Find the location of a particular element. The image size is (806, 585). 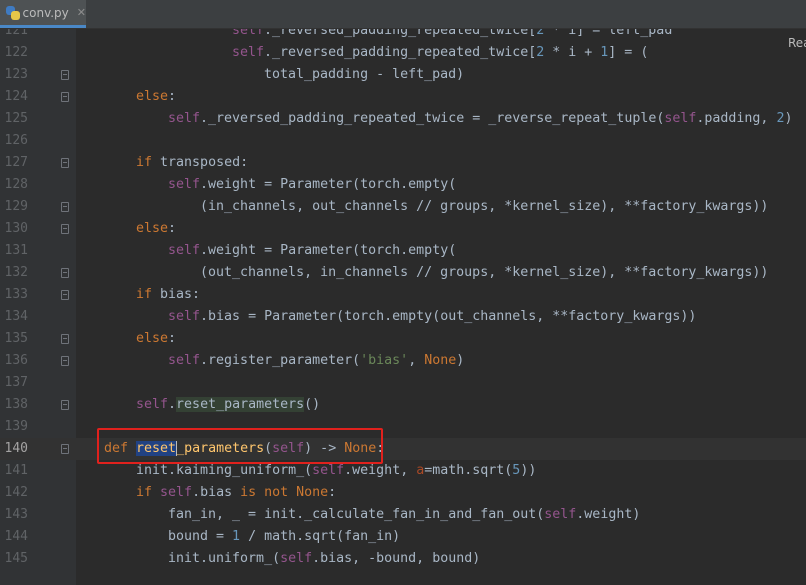

line-number: 137 is located at coordinates (16, 382).